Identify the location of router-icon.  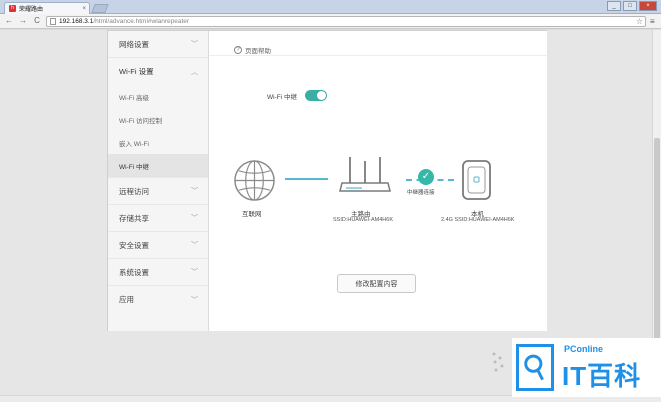
(365, 174).